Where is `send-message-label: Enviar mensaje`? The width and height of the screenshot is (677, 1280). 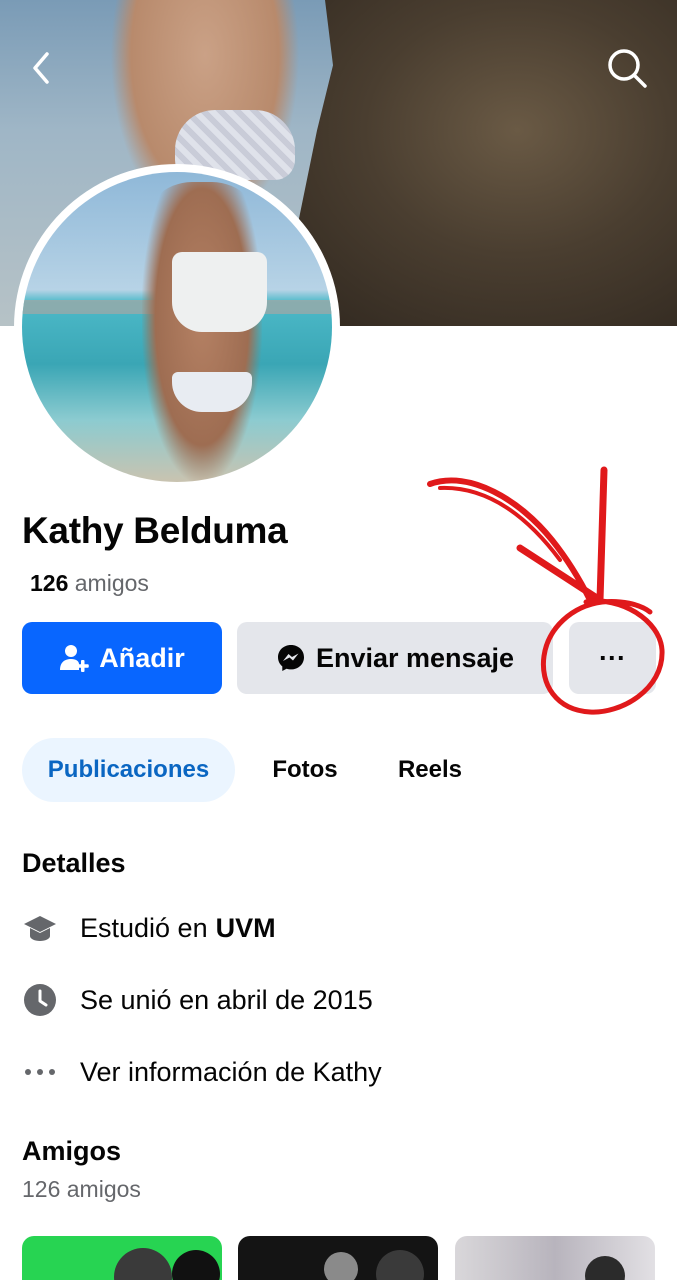
send-message-label: Enviar mensaje is located at coordinates (415, 657).